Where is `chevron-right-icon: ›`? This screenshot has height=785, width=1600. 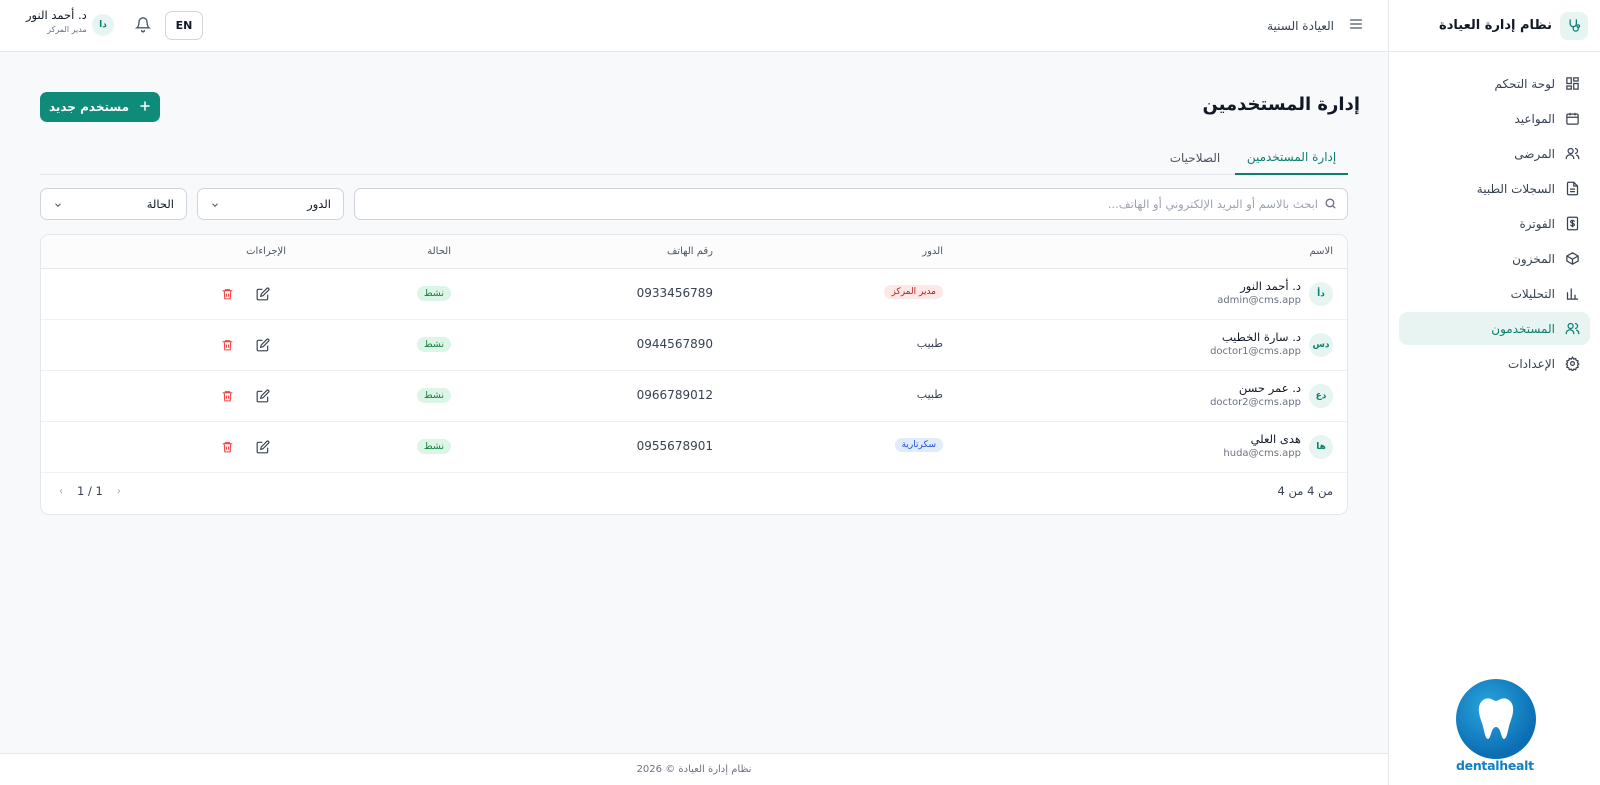
chevron-right-icon: › is located at coordinates (119, 491).